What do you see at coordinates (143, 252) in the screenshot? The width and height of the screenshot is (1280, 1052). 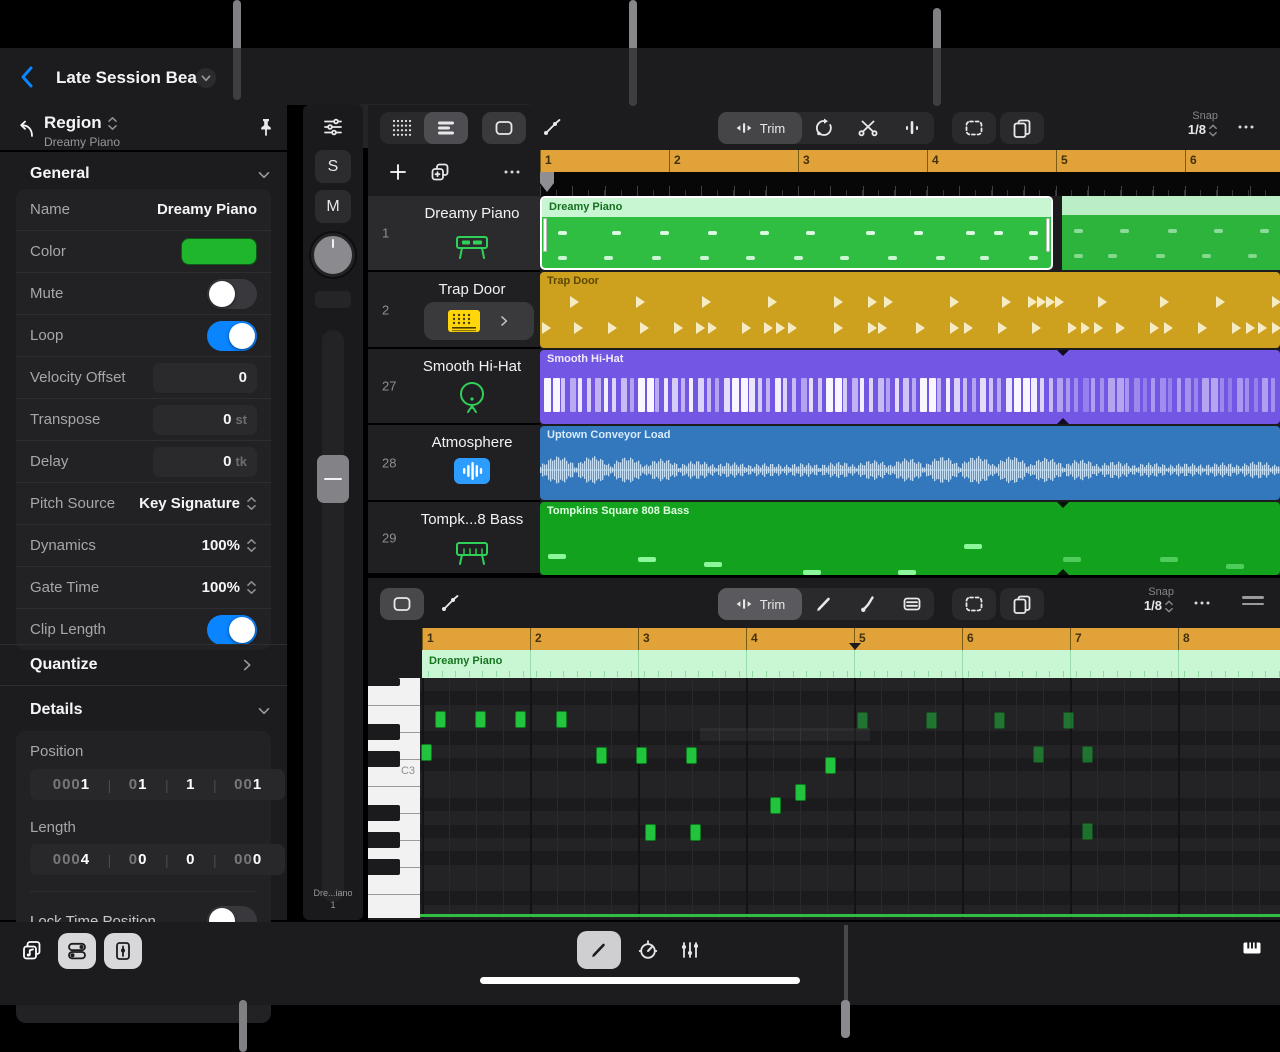 I see `inspector-row-color: Color` at bounding box center [143, 252].